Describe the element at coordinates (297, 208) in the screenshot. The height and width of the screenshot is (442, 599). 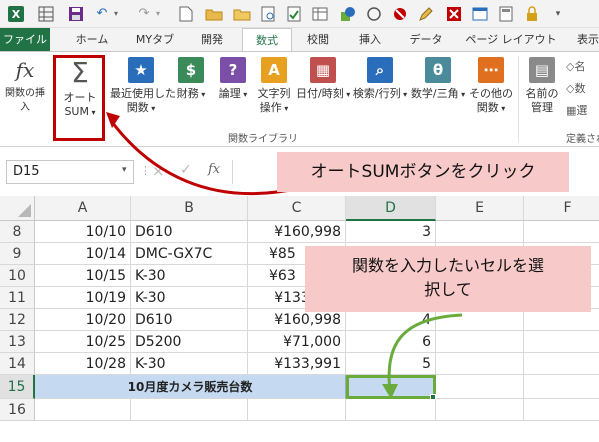
I see `column-header-c: C` at that location.